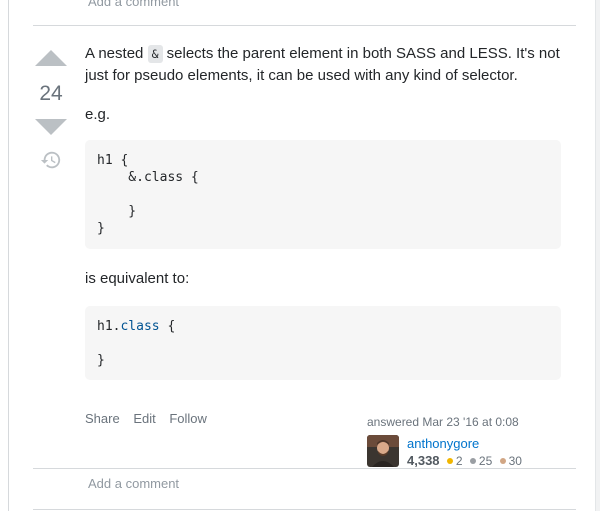 This screenshot has width=600, height=511. Describe the element at coordinates (472, 461) in the screenshot. I see `silver-badge-icon` at that location.